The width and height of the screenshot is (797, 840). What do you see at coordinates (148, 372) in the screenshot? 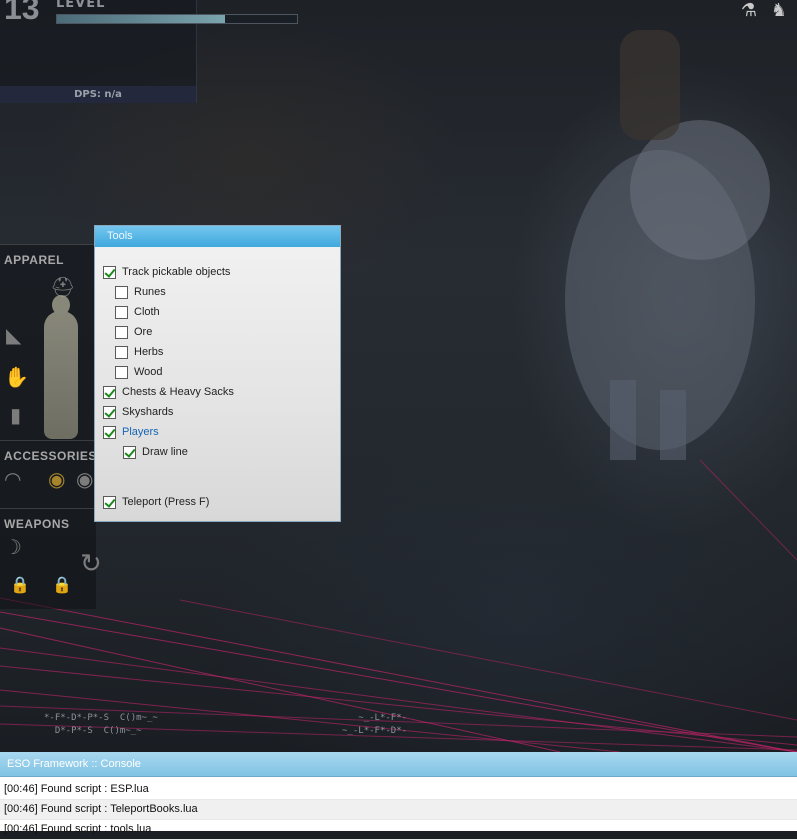
I see `wood-label: Wood` at bounding box center [148, 372].